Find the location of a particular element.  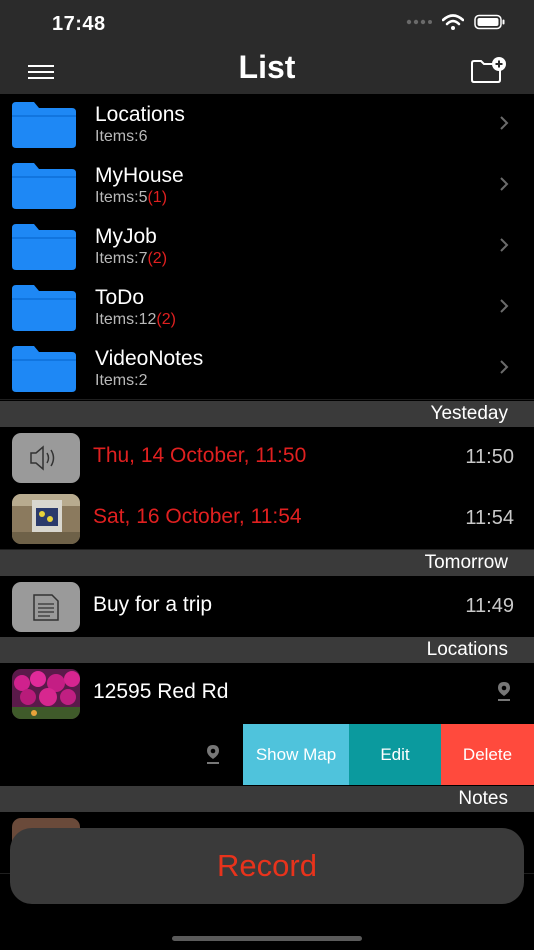

record-button: Record is located at coordinates (267, 866).